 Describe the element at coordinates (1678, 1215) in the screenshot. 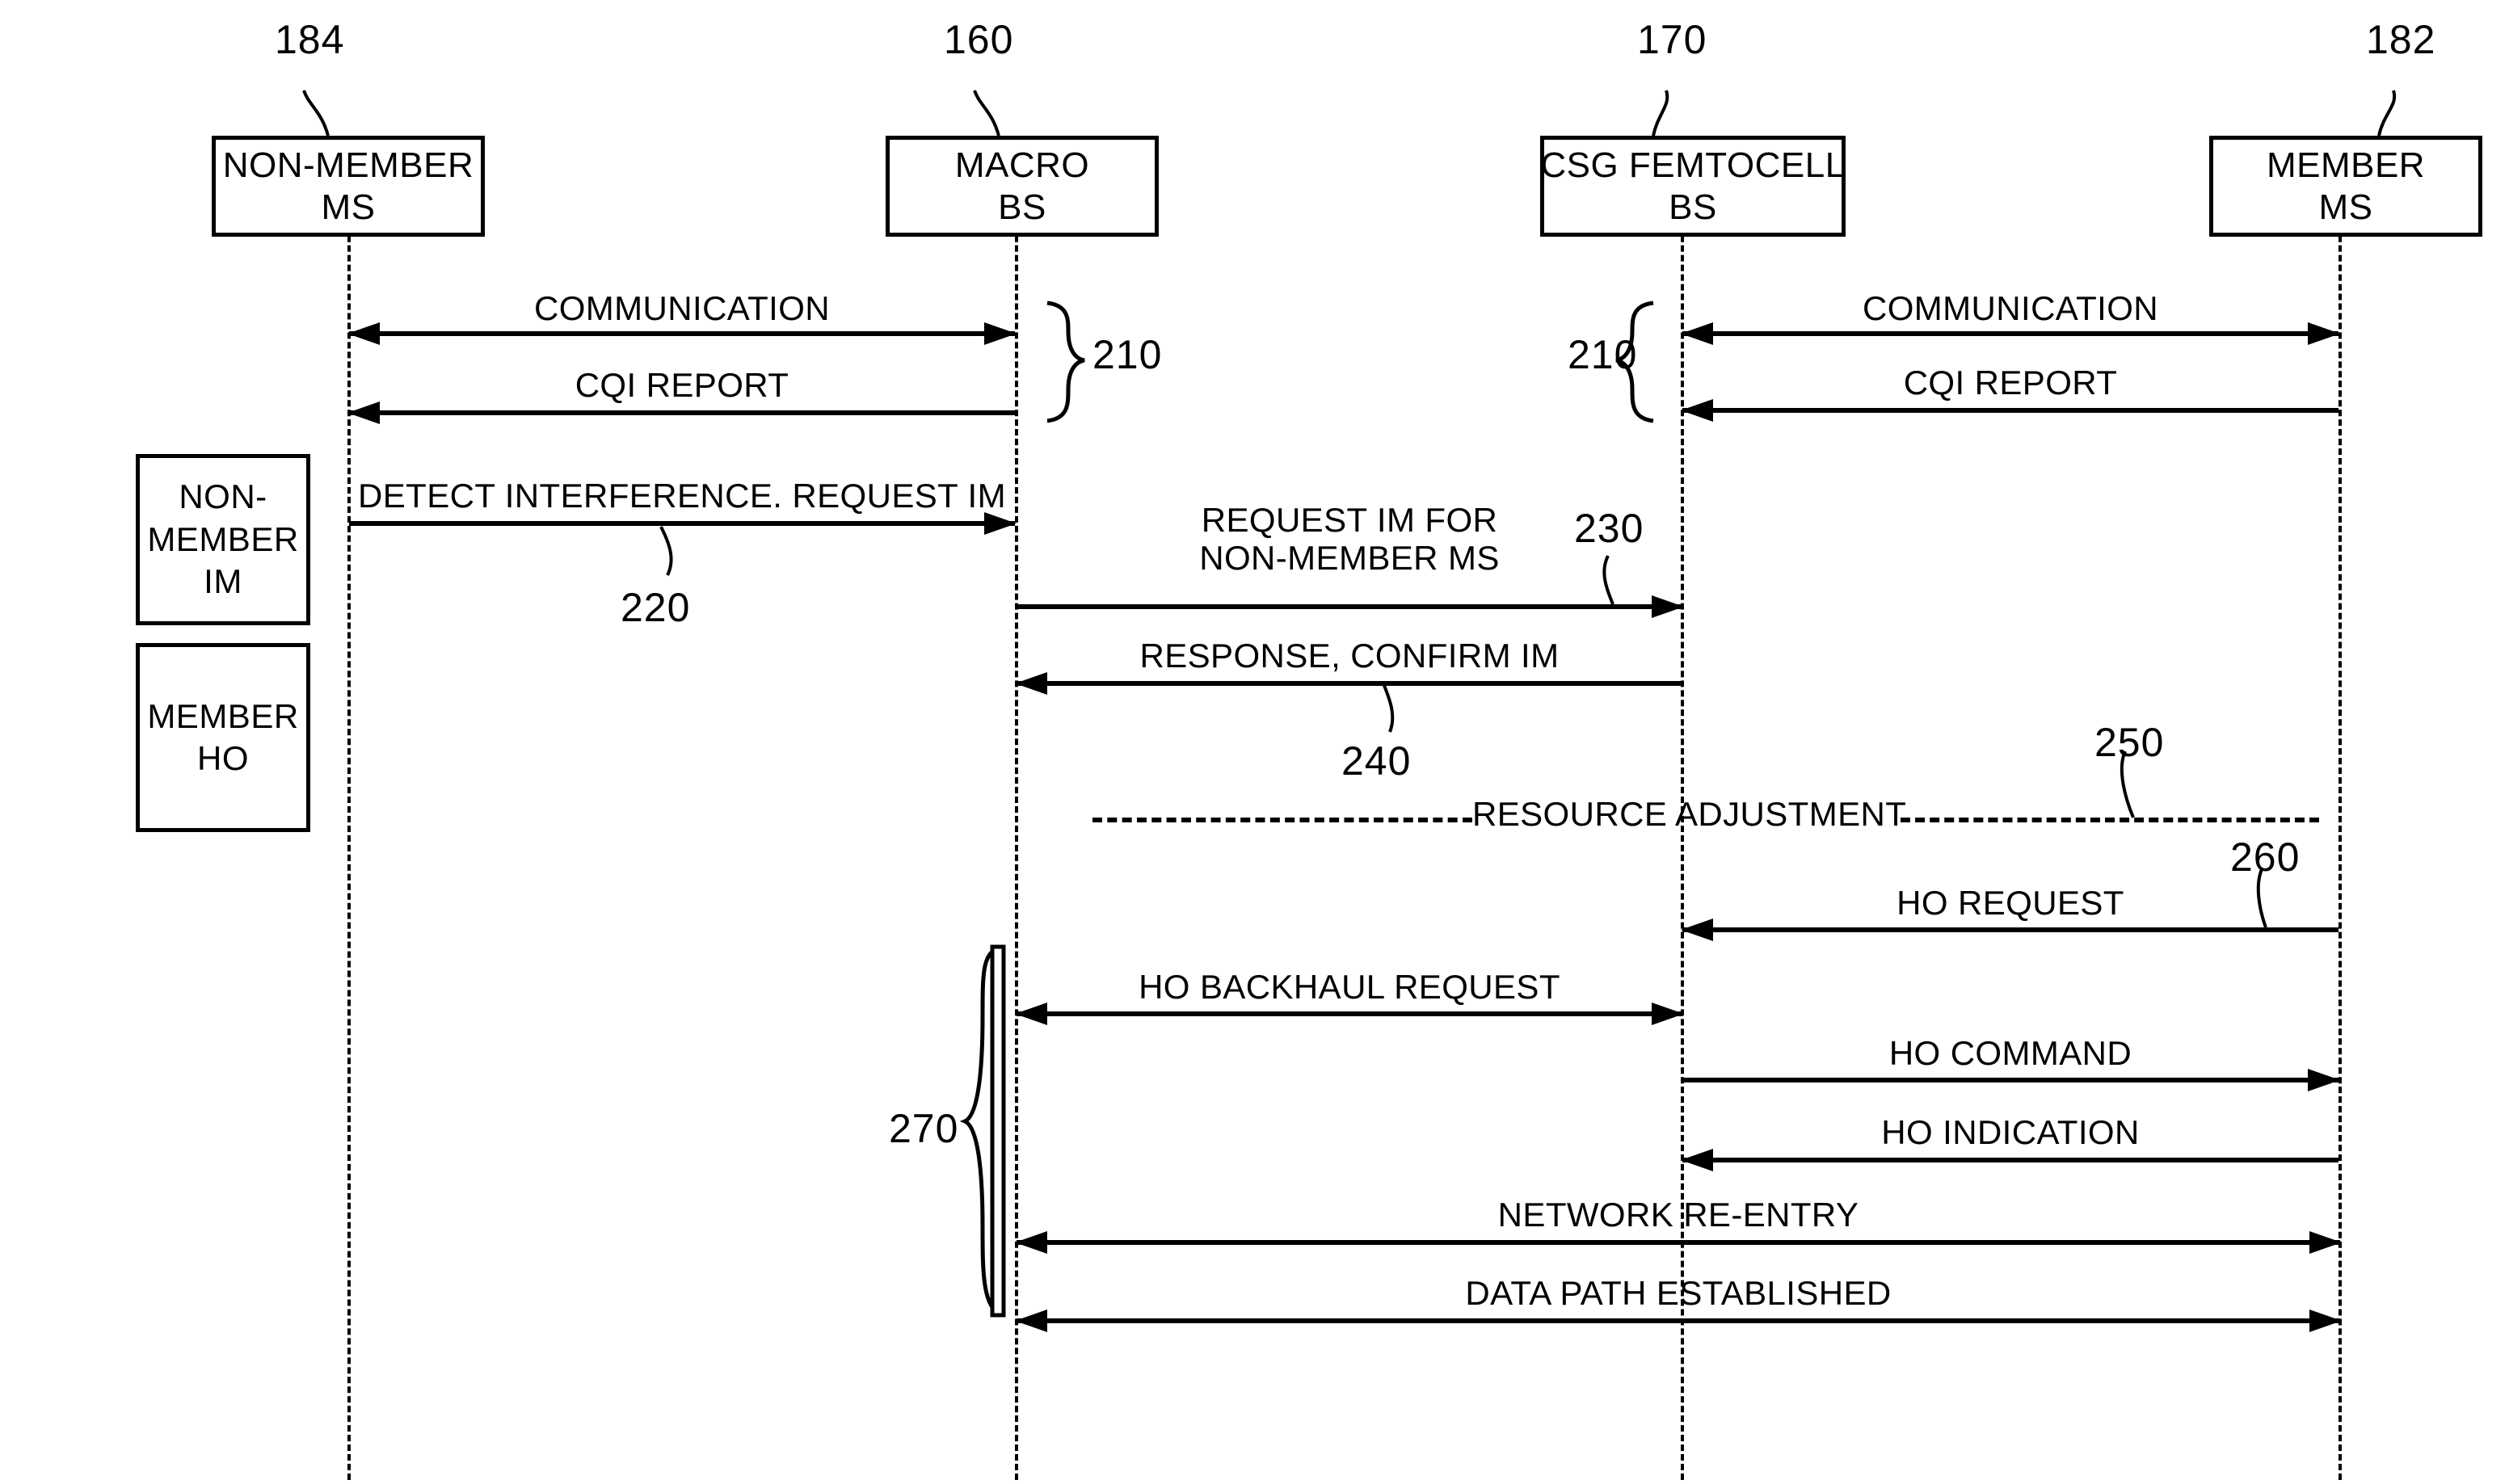

I see `msg-label-network-re-entry: NETWORK RE-ENTRY` at that location.